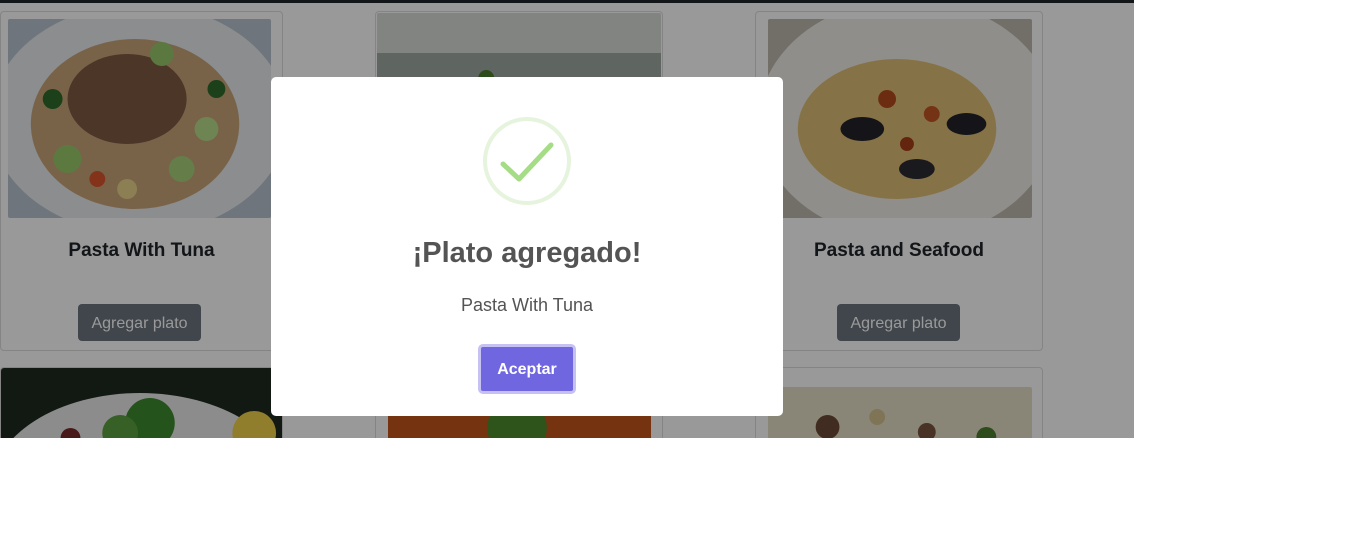  I want to click on accept-button: Aceptar, so click(527, 369).